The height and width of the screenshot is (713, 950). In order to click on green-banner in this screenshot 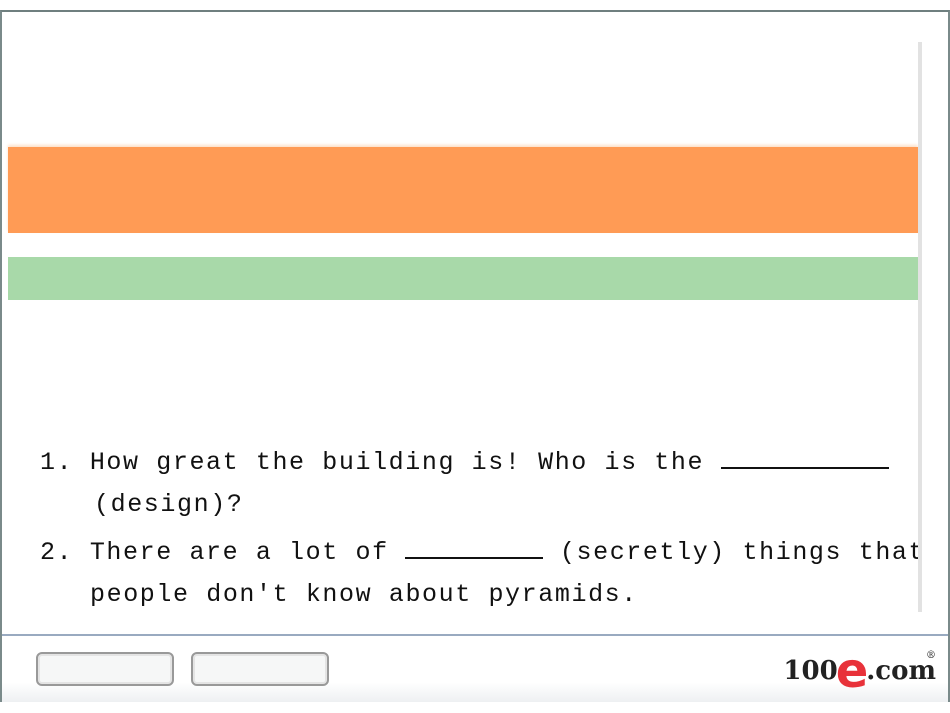, I will do `click(463, 278)`.